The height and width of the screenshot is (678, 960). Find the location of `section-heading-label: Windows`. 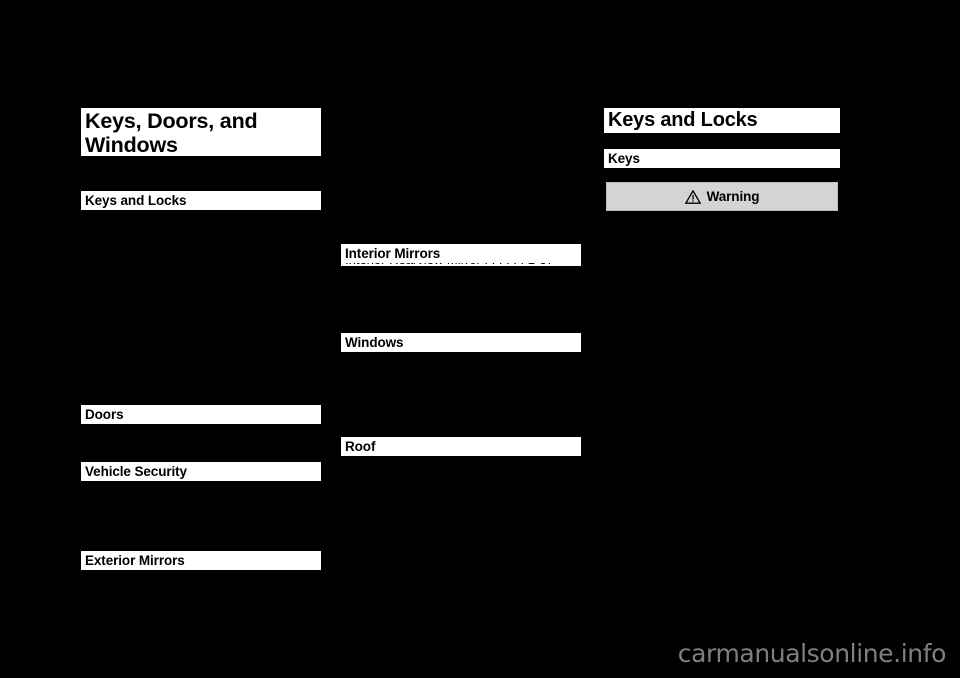

section-heading-label: Windows is located at coordinates (374, 342).